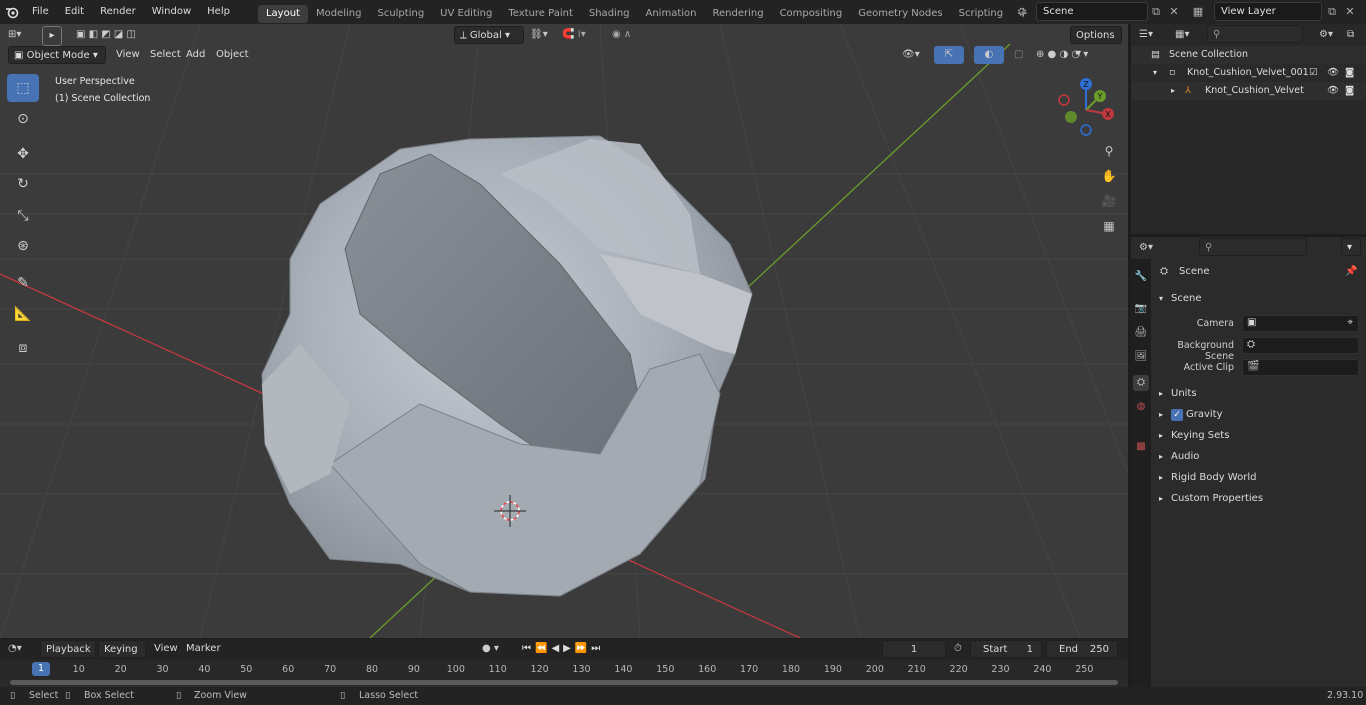 The image size is (1366, 705). I want to click on preview-range-icon: ⏱, so click(958, 649).